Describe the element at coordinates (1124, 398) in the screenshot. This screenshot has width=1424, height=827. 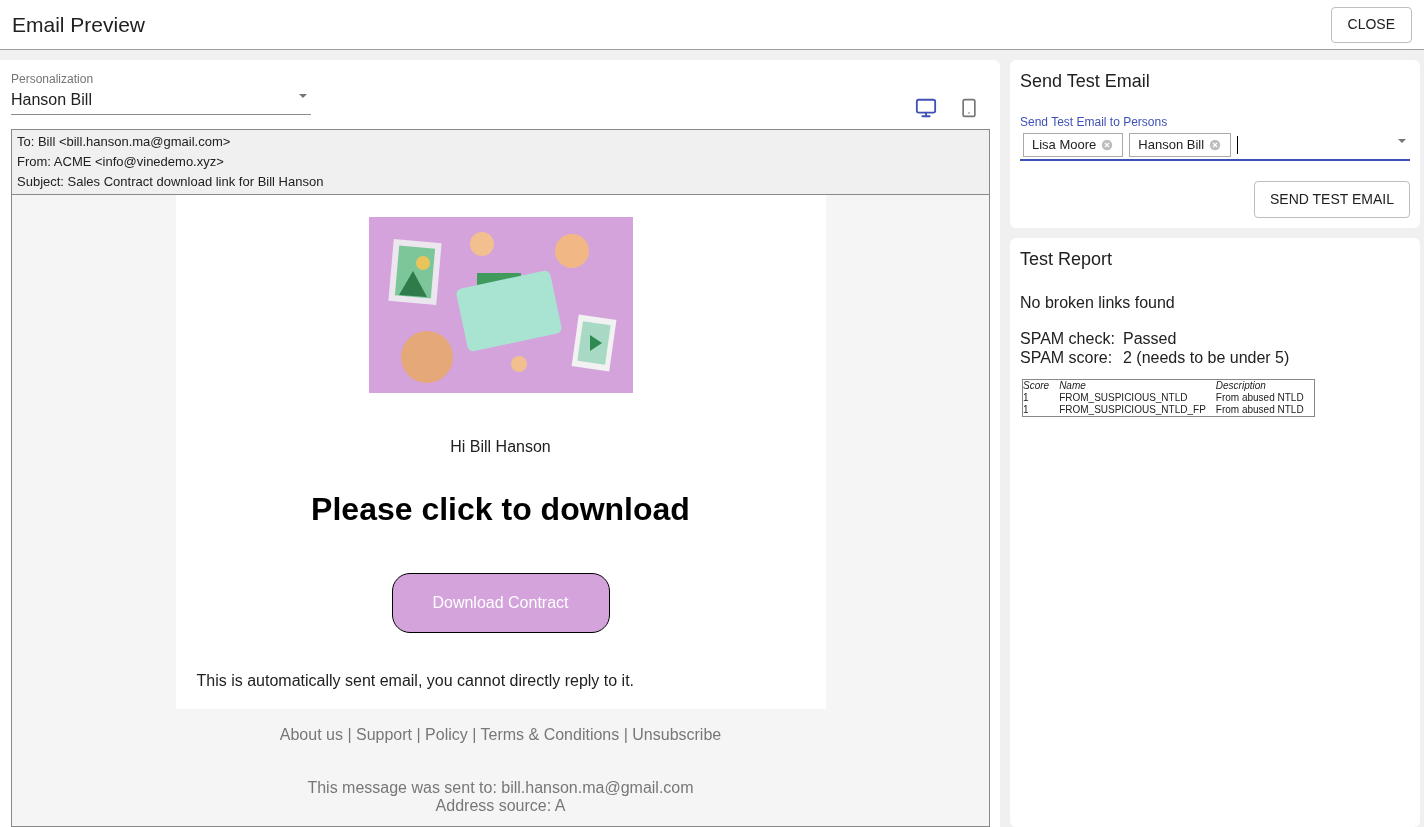
I see `table-cell-text: FROM_SUSPICIOUS_NTLD` at that location.